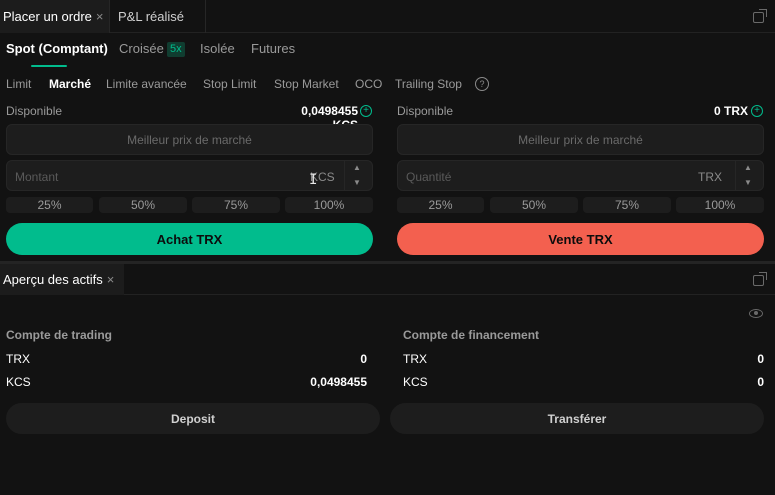 The width and height of the screenshot is (775, 495). What do you see at coordinates (151, 16) in the screenshot?
I see `tab-realized-pnl-label: P&L réalisé` at bounding box center [151, 16].